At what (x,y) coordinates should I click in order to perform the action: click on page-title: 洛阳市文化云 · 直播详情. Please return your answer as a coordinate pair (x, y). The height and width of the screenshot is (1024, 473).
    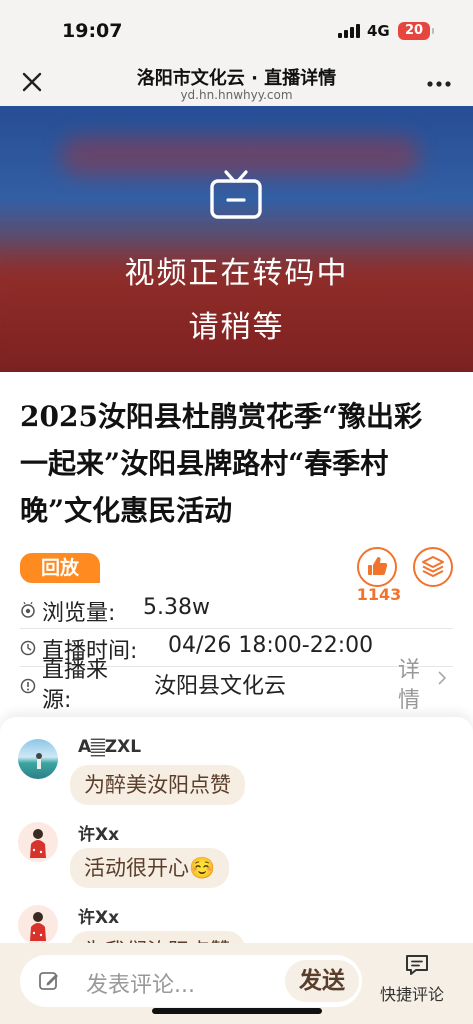
    Looking at the image, I should click on (236, 78).